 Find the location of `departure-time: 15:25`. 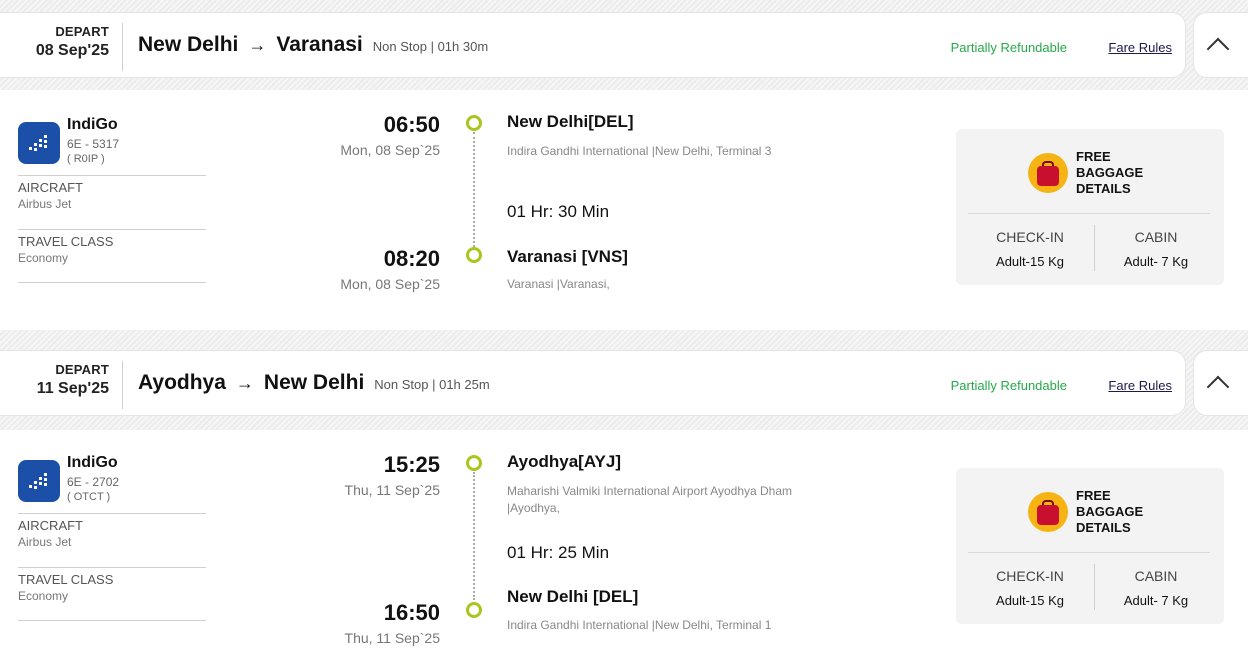

departure-time: 15:25 is located at coordinates (411, 464).